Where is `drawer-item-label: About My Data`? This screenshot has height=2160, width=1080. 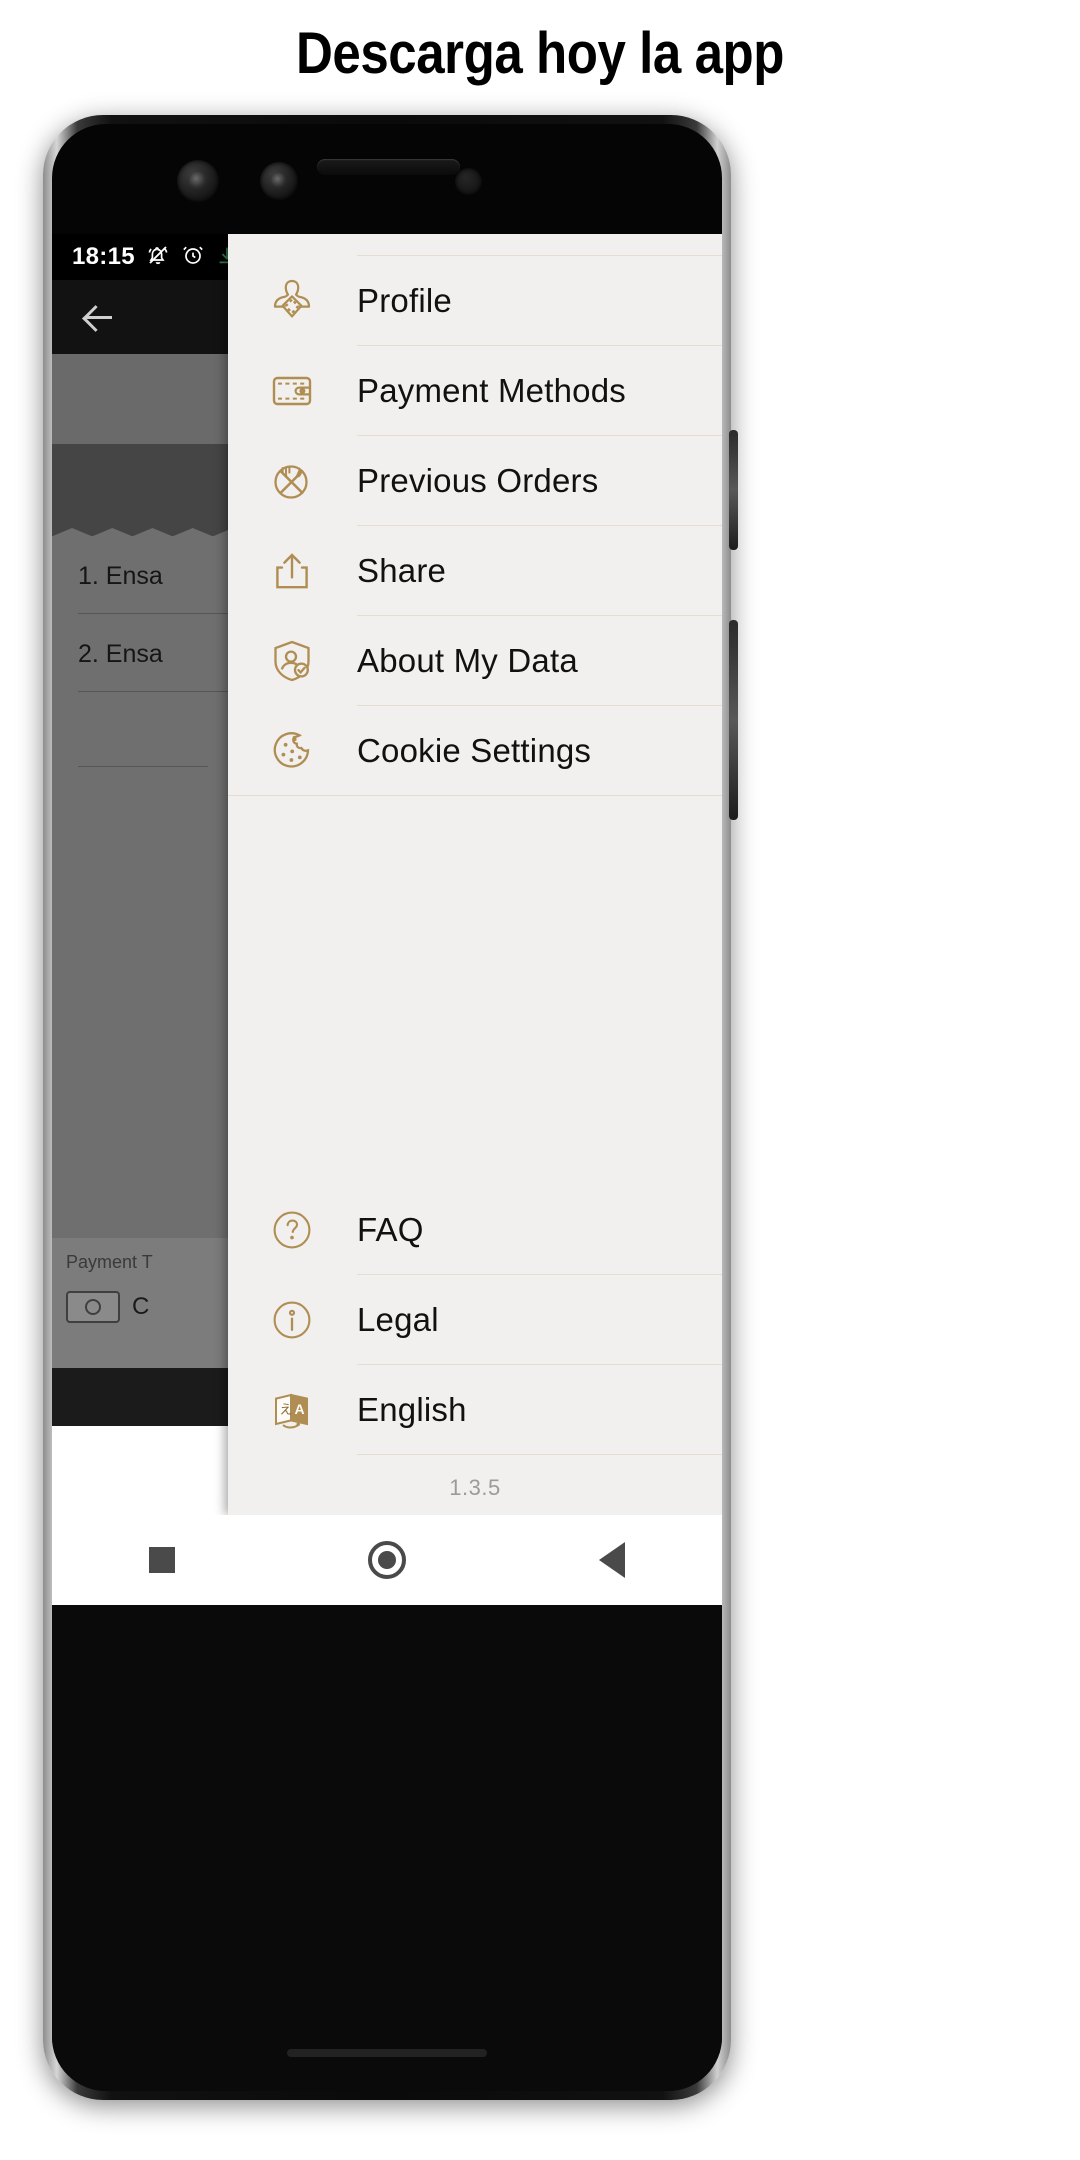 drawer-item-label: About My Data is located at coordinates (467, 660).